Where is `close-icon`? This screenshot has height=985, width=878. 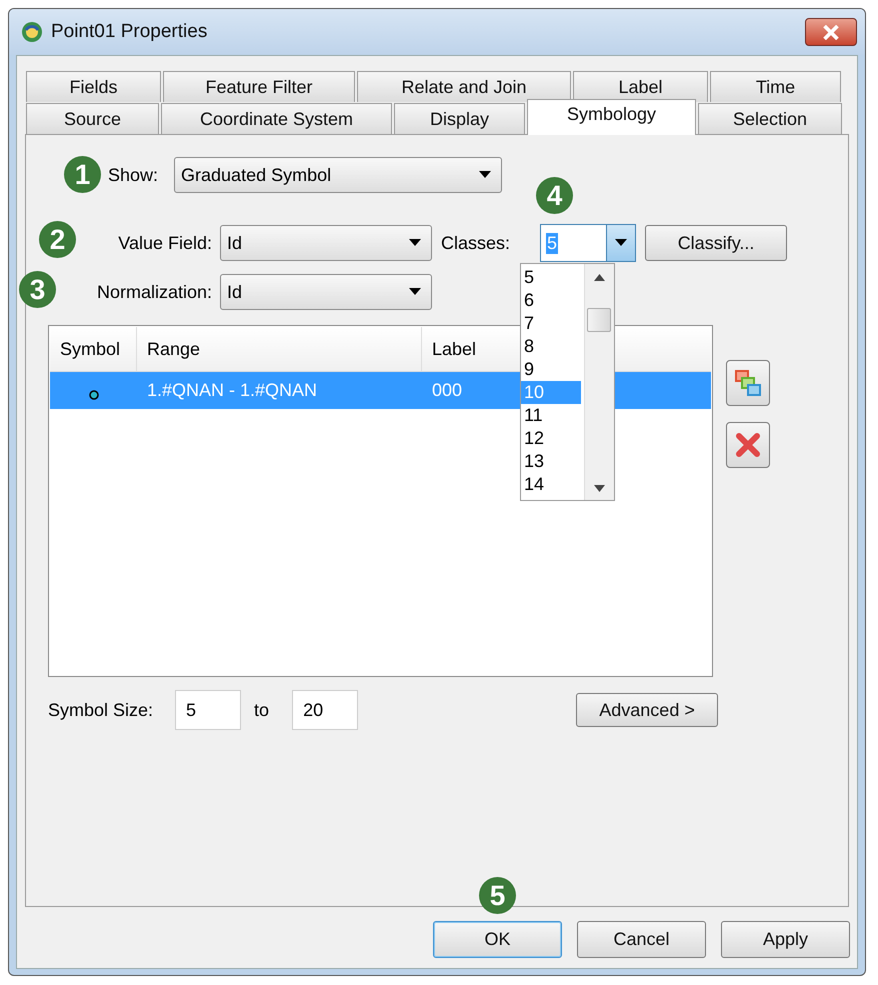
close-icon is located at coordinates (831, 32).